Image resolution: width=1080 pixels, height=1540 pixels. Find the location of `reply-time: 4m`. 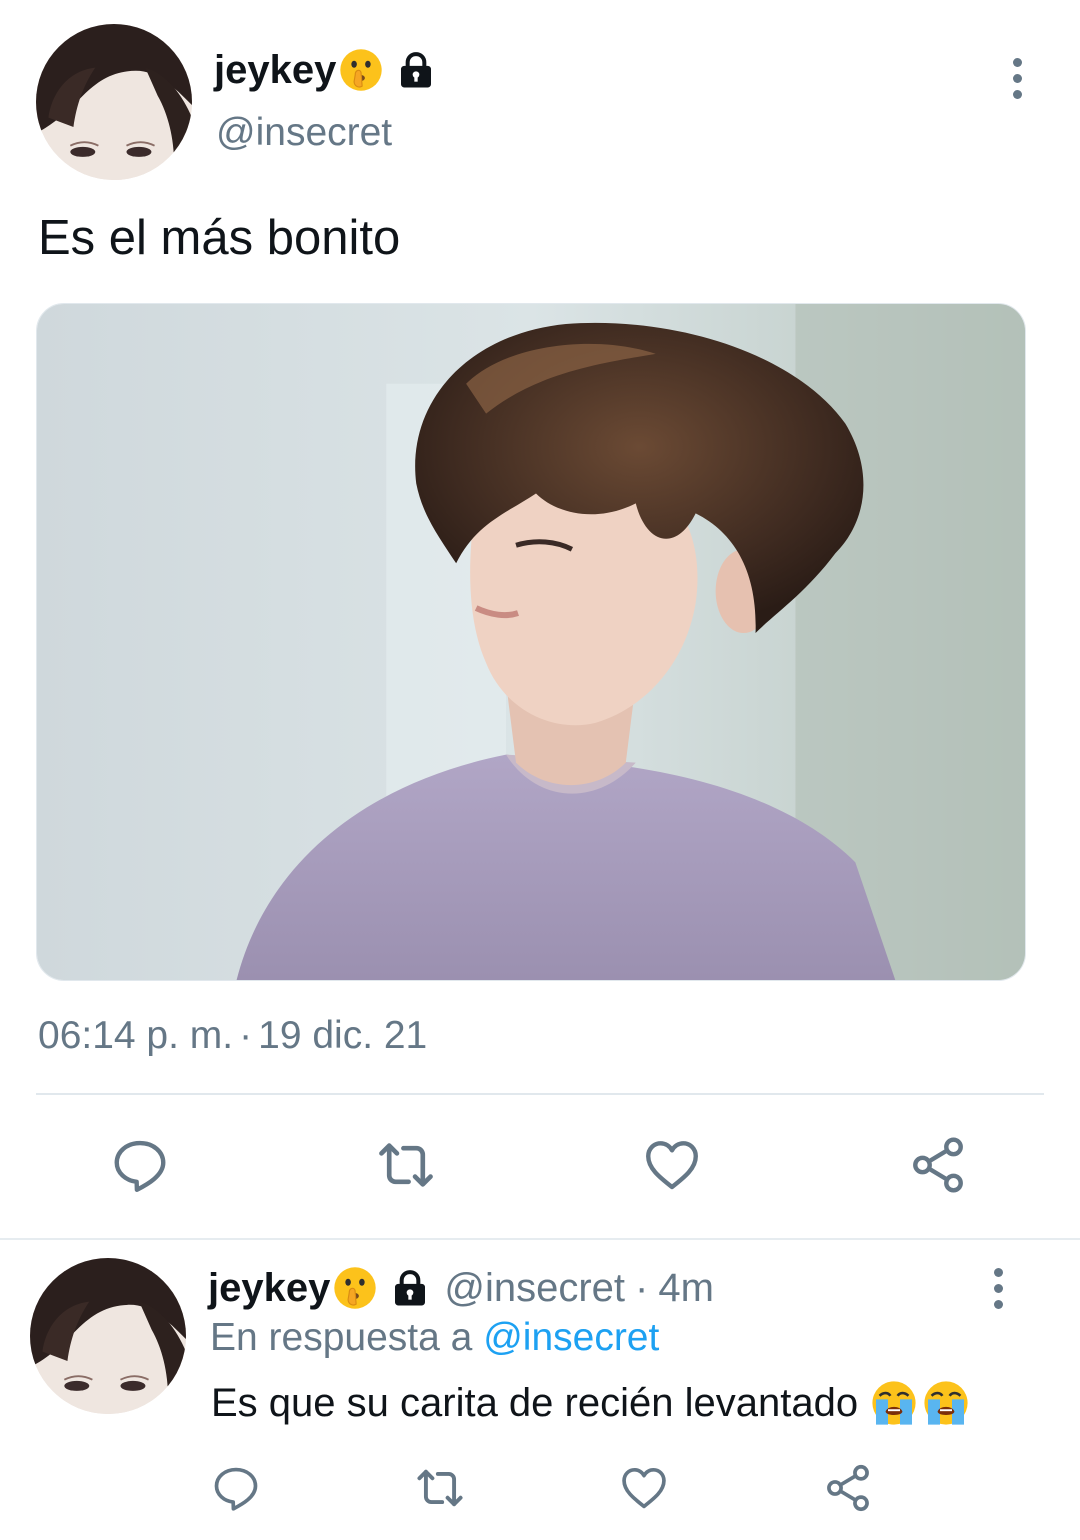

reply-time: 4m is located at coordinates (686, 1288).